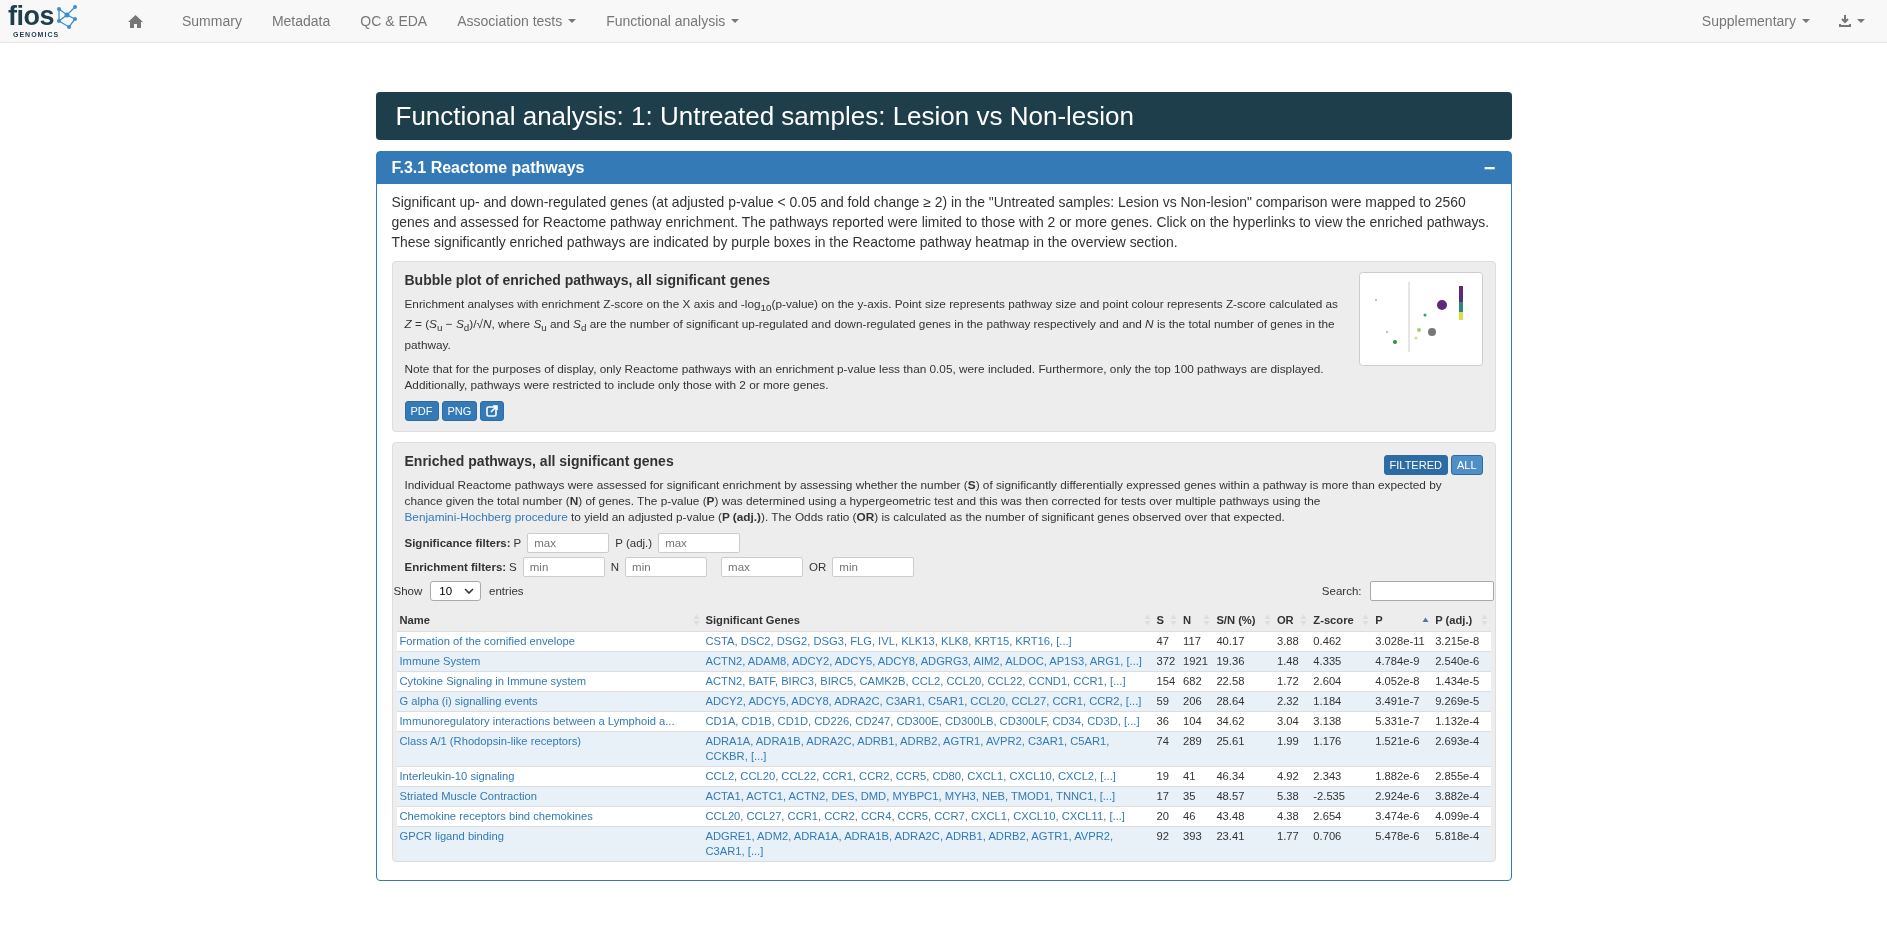 The width and height of the screenshot is (1887, 929). I want to click on table-cell: 23.41, so click(1230, 835).